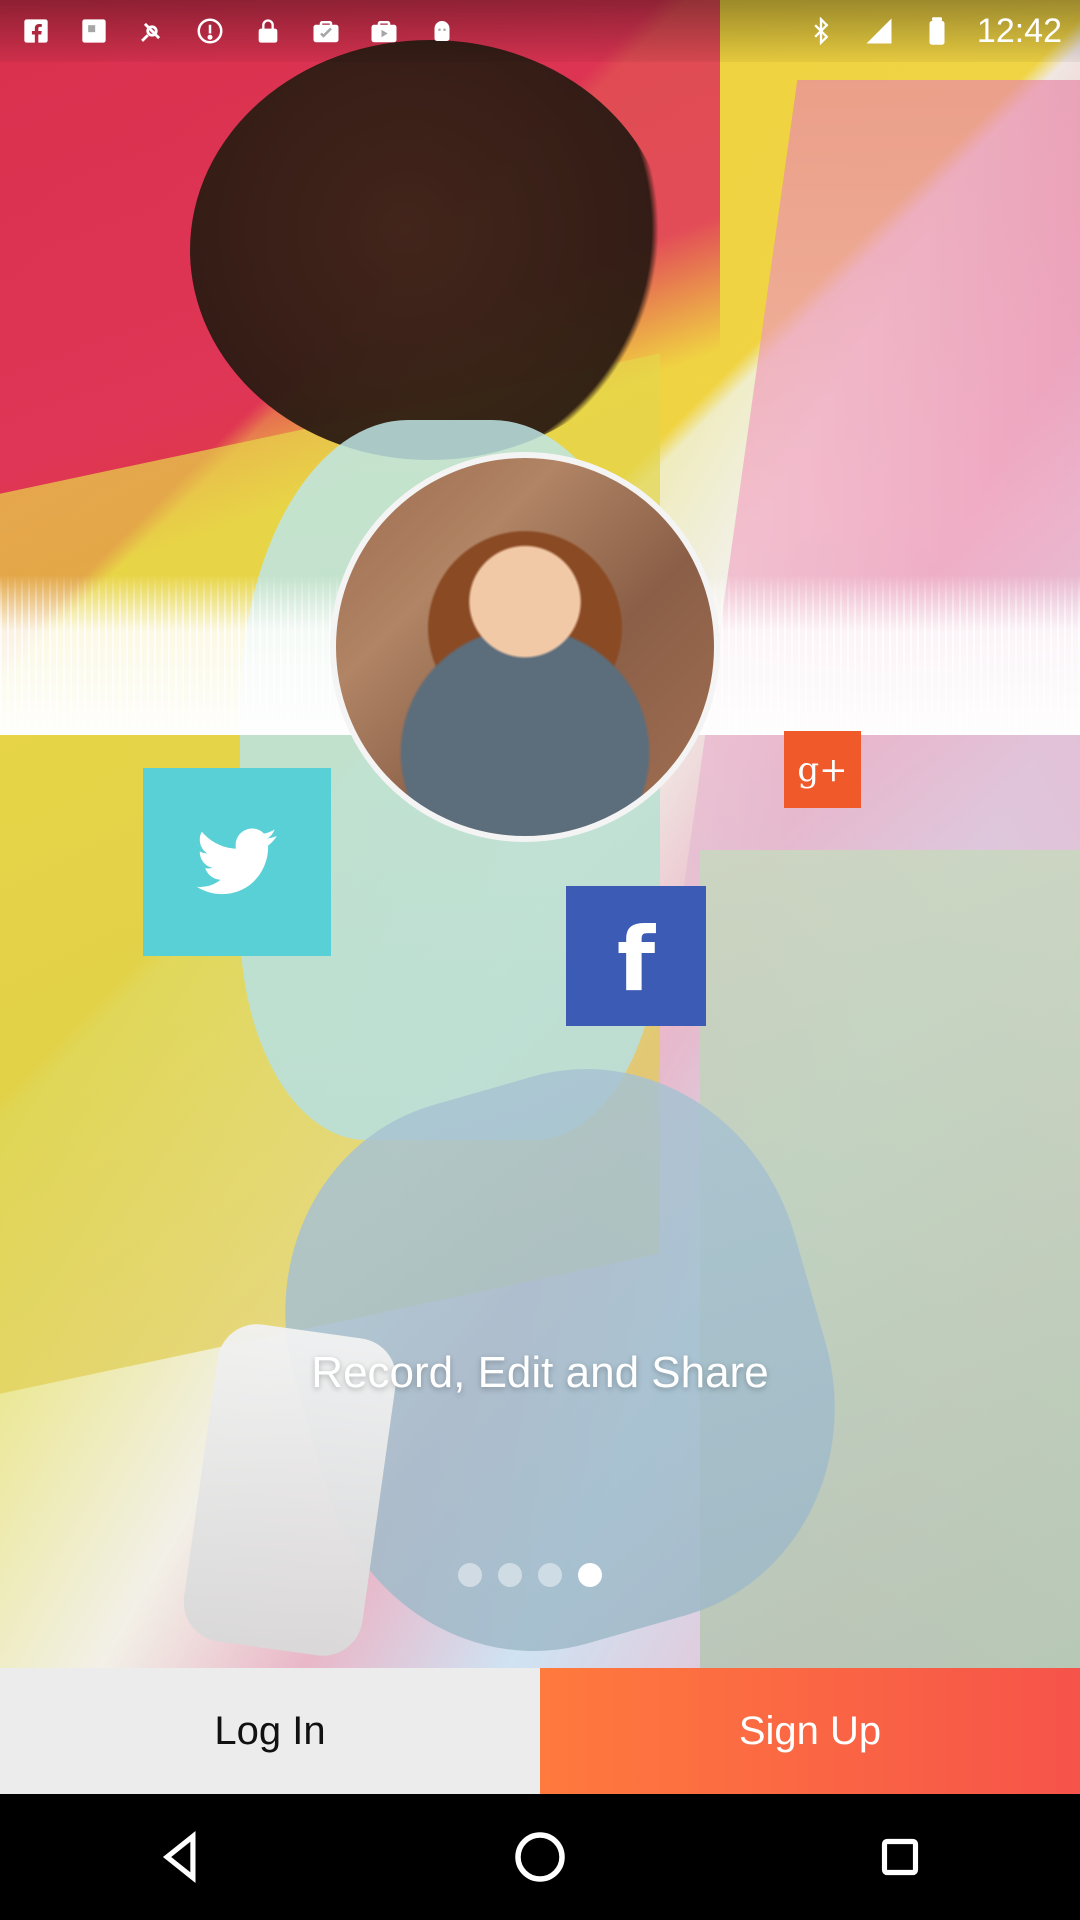  I want to click on home-button, so click(540, 1857).